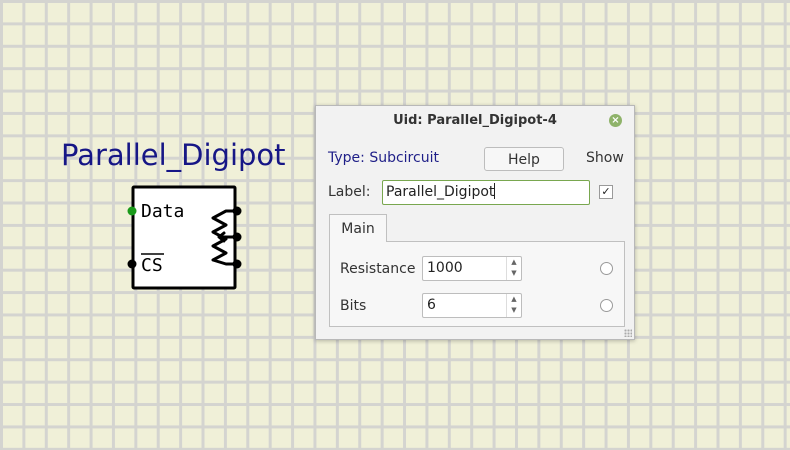 Image resolution: width=790 pixels, height=450 pixels. What do you see at coordinates (353, 306) in the screenshot?
I see `bits-label: Bits` at bounding box center [353, 306].